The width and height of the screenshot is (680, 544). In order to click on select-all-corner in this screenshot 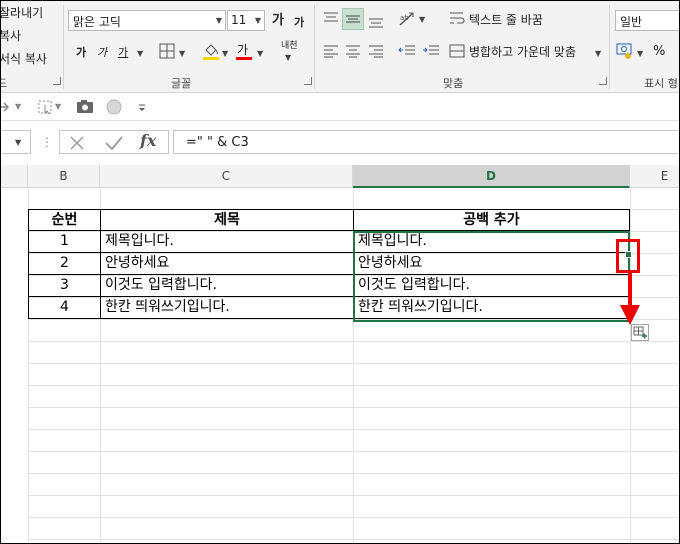, I will do `click(14, 176)`.